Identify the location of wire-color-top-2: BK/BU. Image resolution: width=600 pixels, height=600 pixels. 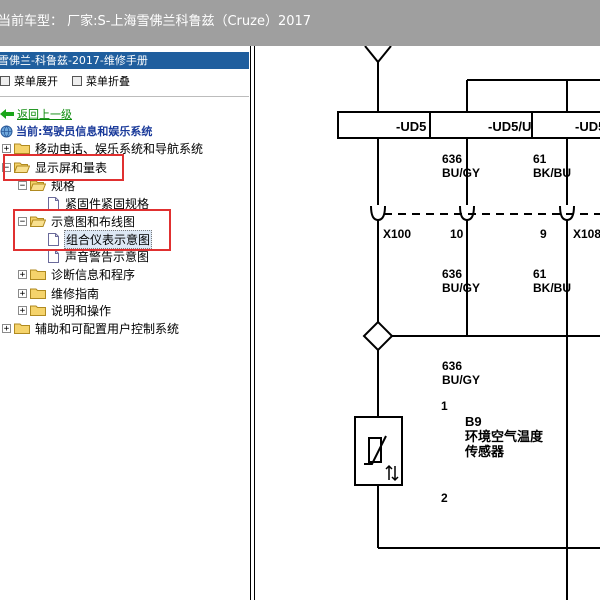
(552, 173).